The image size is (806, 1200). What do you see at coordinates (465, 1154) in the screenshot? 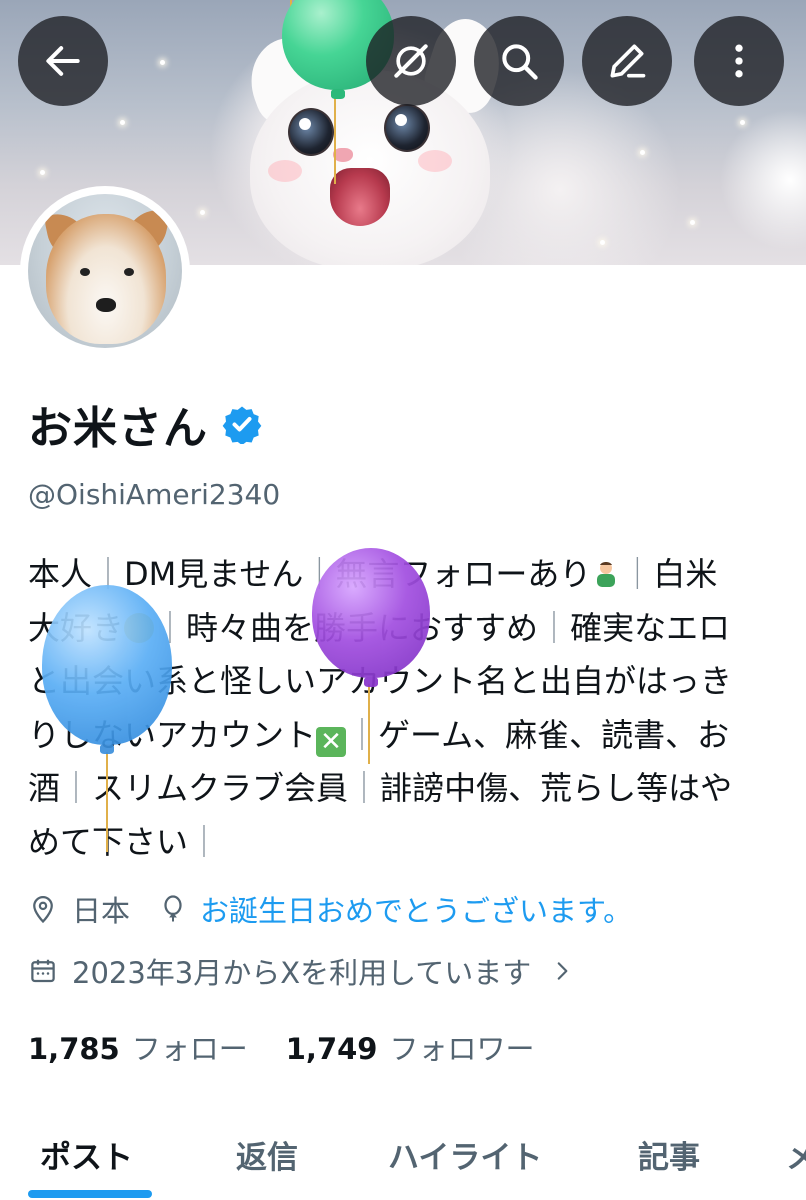
I see `tab-highlights: ハイライト` at bounding box center [465, 1154].